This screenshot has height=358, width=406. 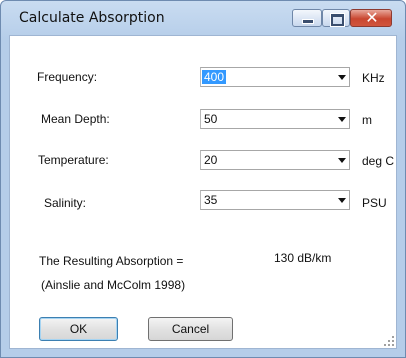 What do you see at coordinates (211, 119) in the screenshot?
I see `mean-depth-value: 50` at bounding box center [211, 119].